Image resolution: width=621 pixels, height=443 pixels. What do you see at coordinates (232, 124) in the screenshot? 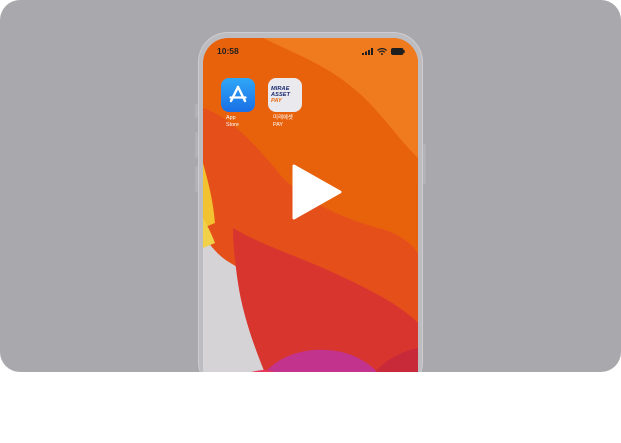
I see `app-label-line2: Store` at bounding box center [232, 124].